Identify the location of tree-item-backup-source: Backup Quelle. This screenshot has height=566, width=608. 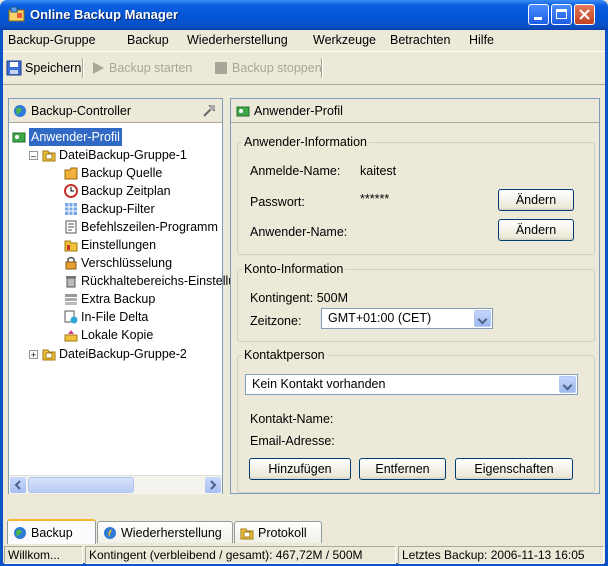
(113, 173).